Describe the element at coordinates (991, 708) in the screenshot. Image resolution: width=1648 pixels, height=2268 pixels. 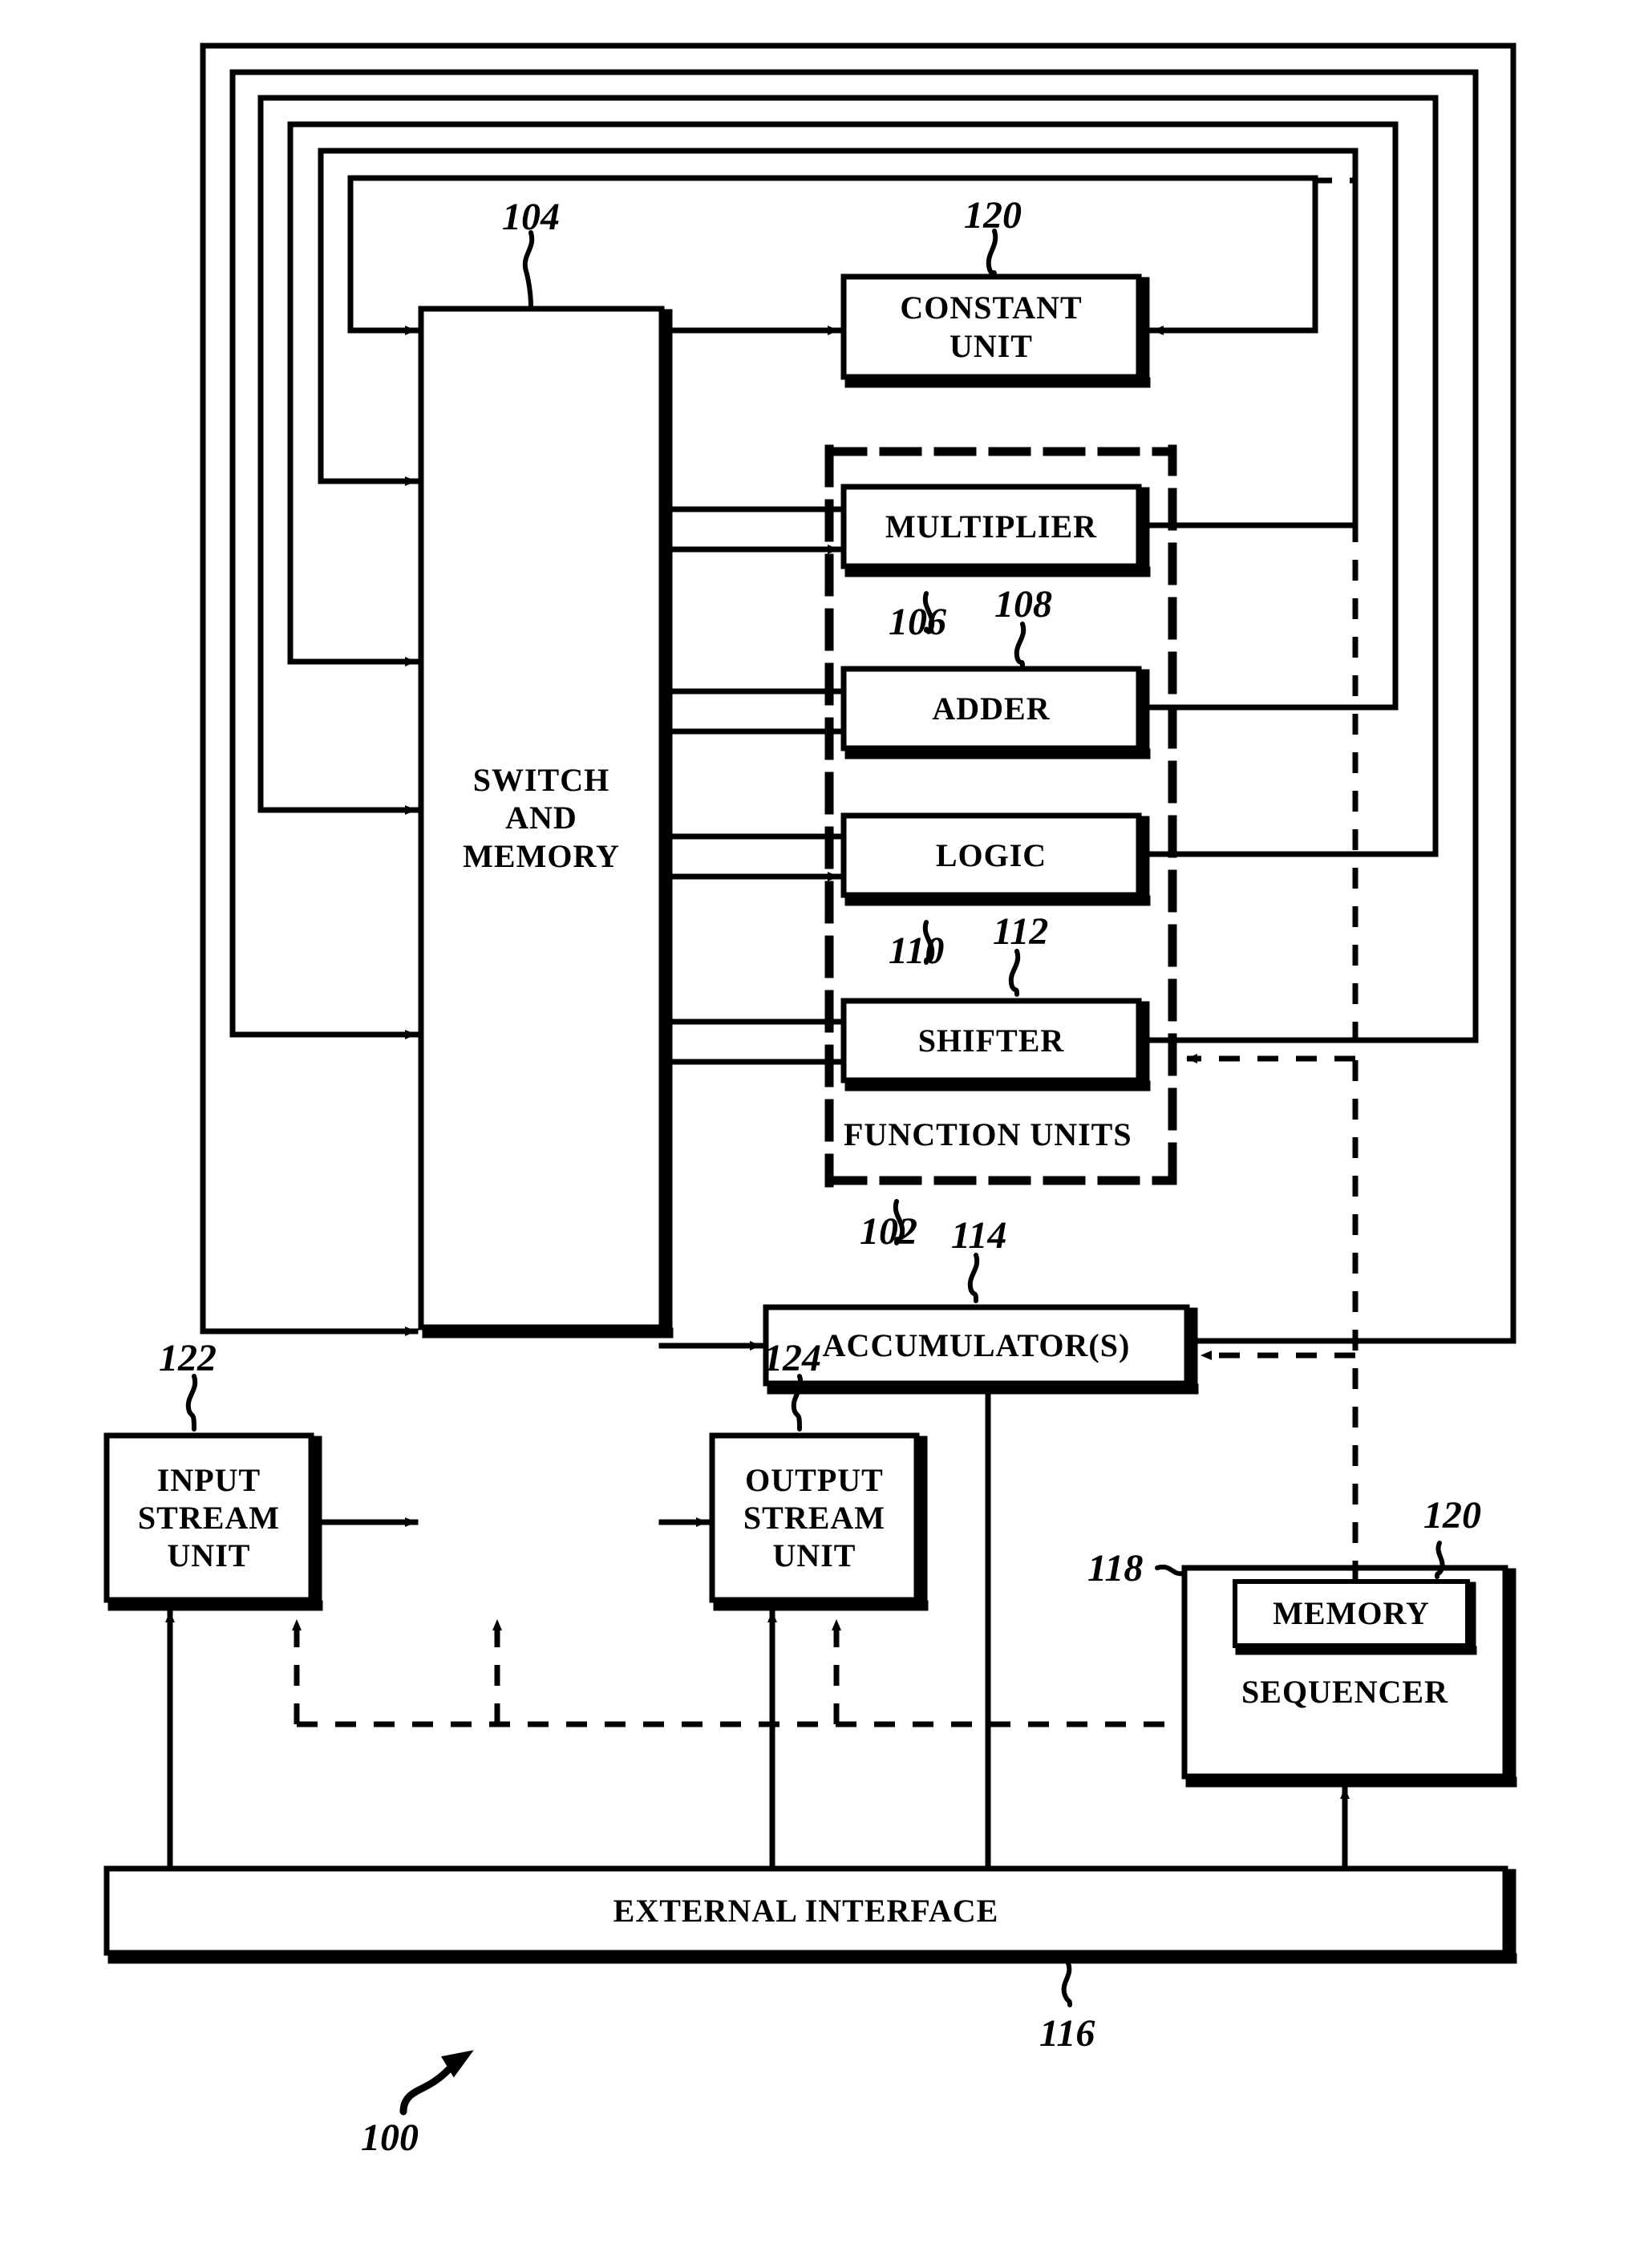
I see `adder-box` at that location.